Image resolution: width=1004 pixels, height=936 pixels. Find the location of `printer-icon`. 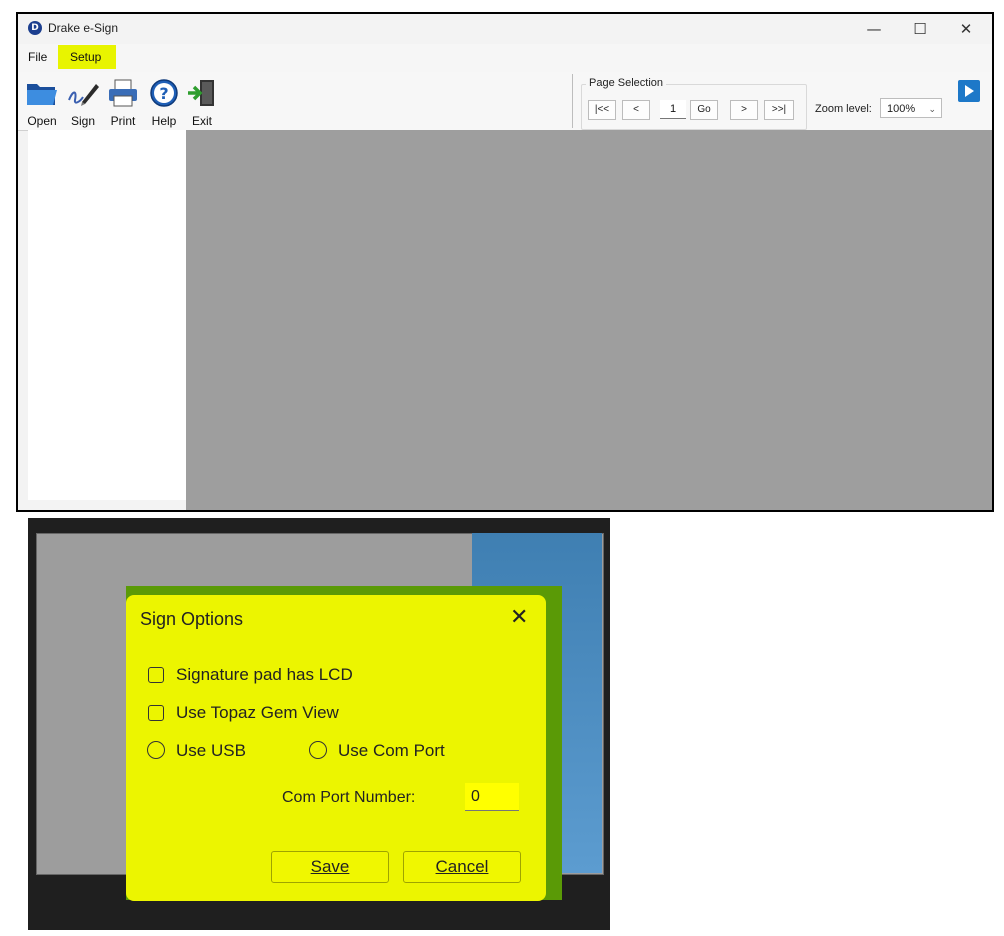

printer-icon is located at coordinates (123, 93).